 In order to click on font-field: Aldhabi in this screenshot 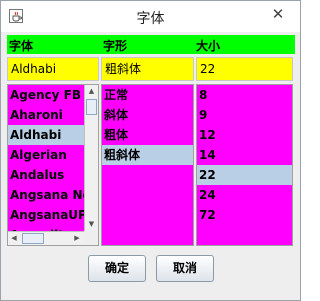, I will do `click(53, 69)`.